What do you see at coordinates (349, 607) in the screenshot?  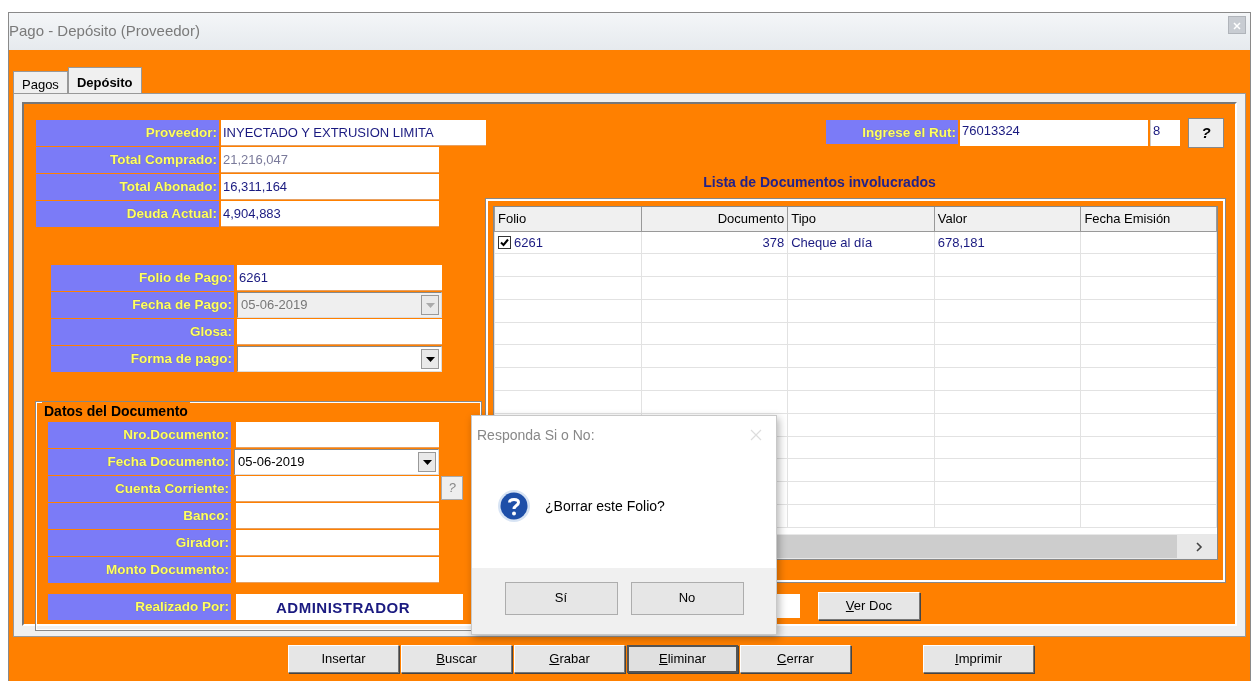 I see `value-field: ADMINISTRADOR` at bounding box center [349, 607].